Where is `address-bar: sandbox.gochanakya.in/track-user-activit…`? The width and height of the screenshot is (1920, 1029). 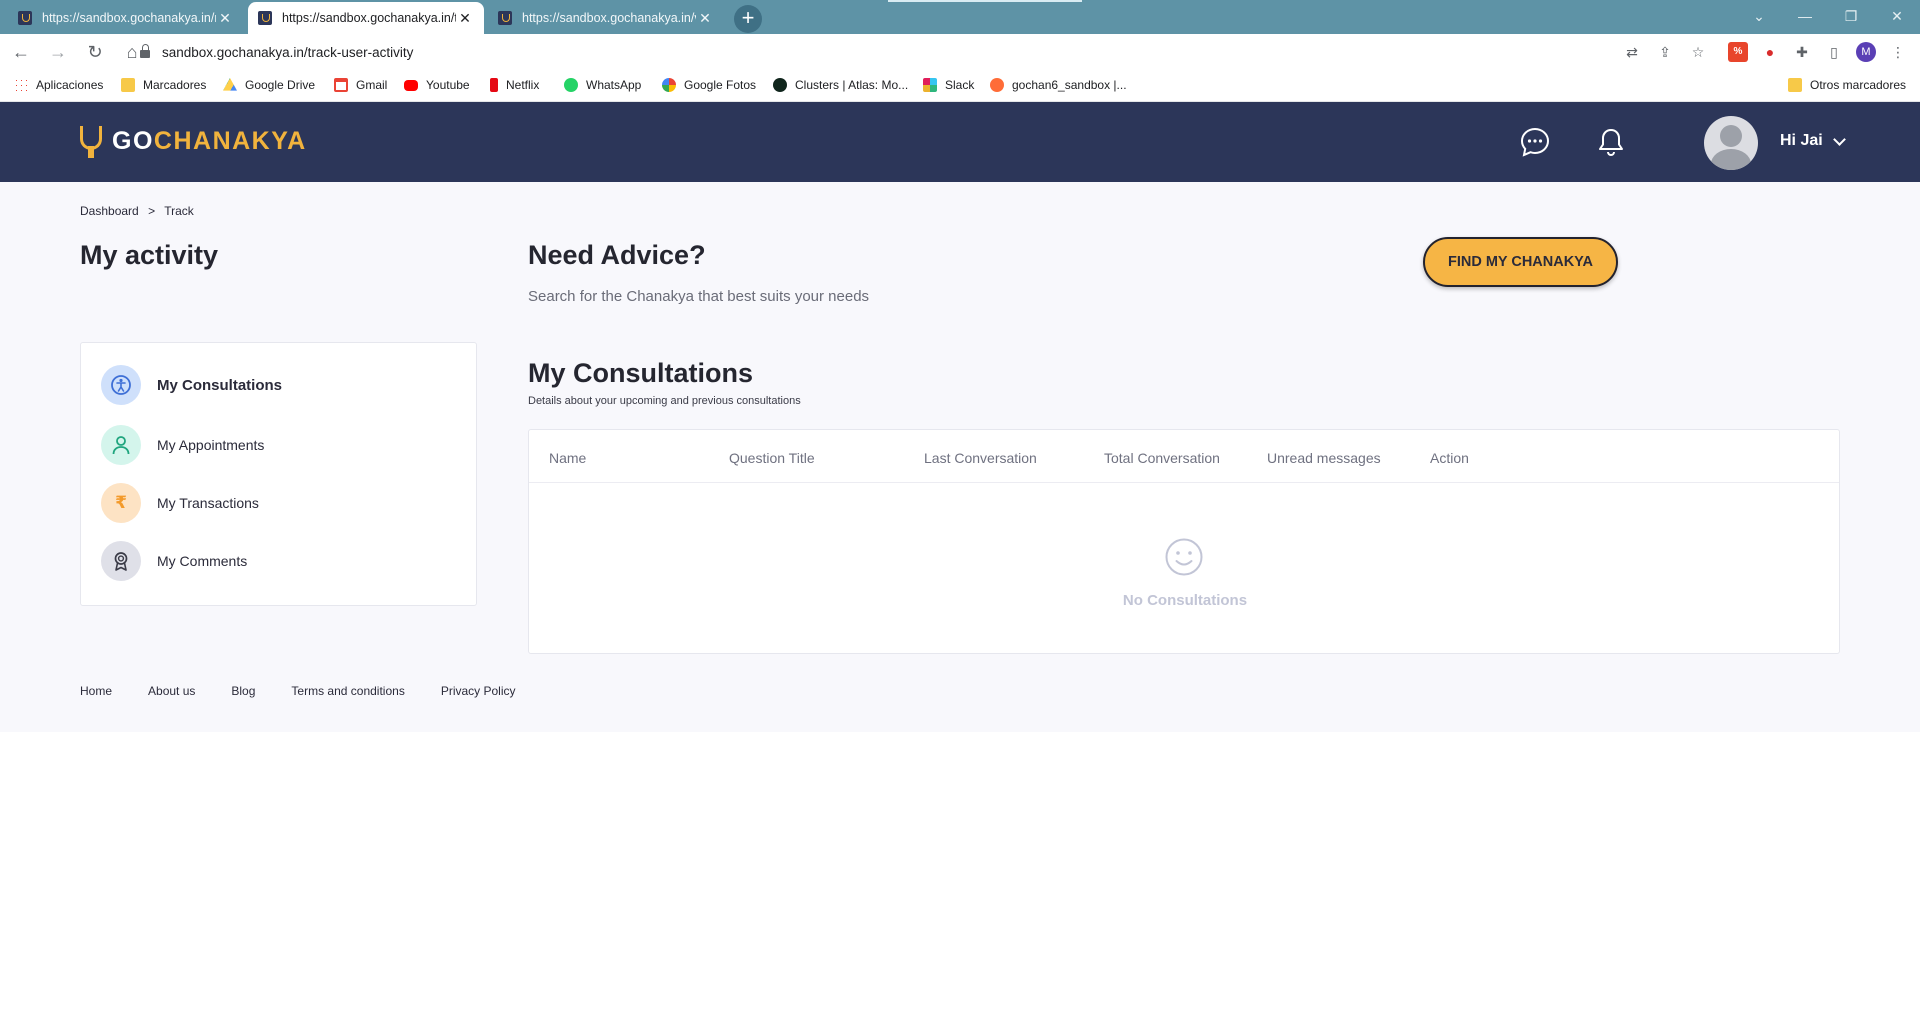 address-bar: sandbox.gochanakya.in/track-user-activit… is located at coordinates (865, 52).